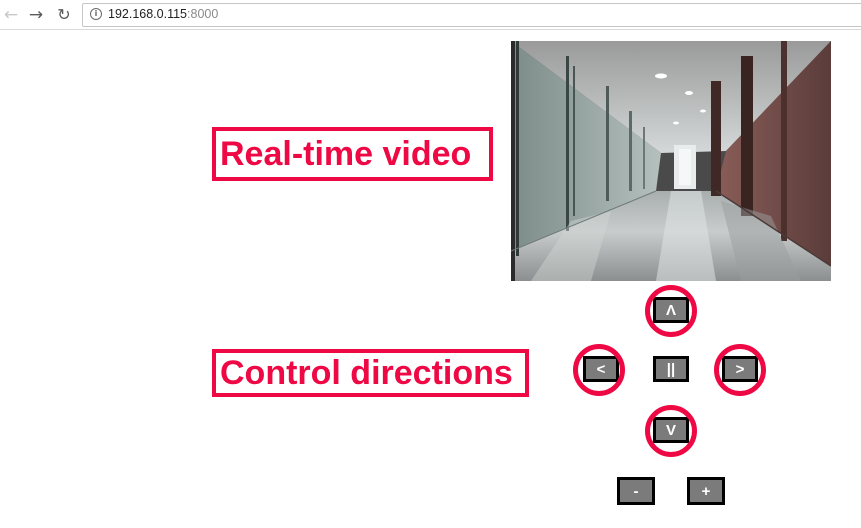 This screenshot has height=528, width=861. What do you see at coordinates (148, 14) in the screenshot?
I see `url-host: 192.168.0.115` at bounding box center [148, 14].